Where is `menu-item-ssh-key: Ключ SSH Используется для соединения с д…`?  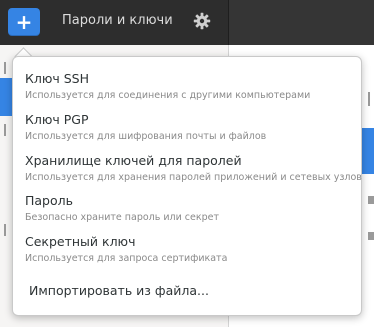
menu-item-ssh-key: Ключ SSH Используется для соединения с д… is located at coordinates (190, 90).